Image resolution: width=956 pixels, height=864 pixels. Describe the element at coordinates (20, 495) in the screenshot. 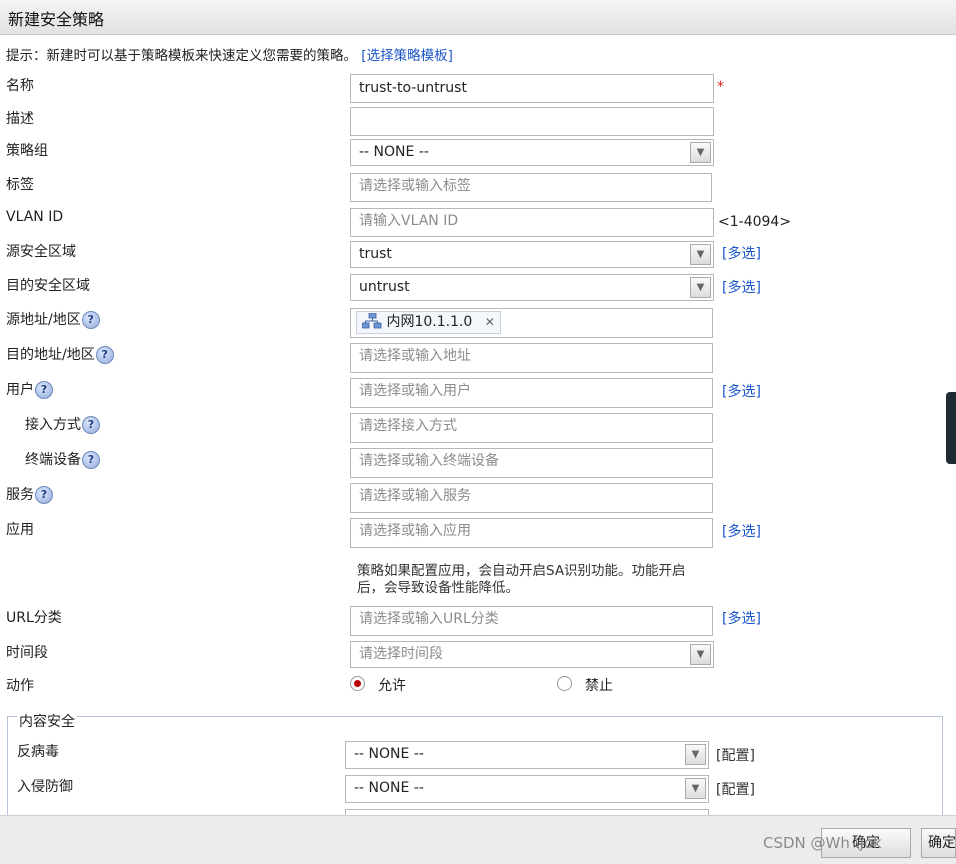

I see `service-text: 服务` at that location.